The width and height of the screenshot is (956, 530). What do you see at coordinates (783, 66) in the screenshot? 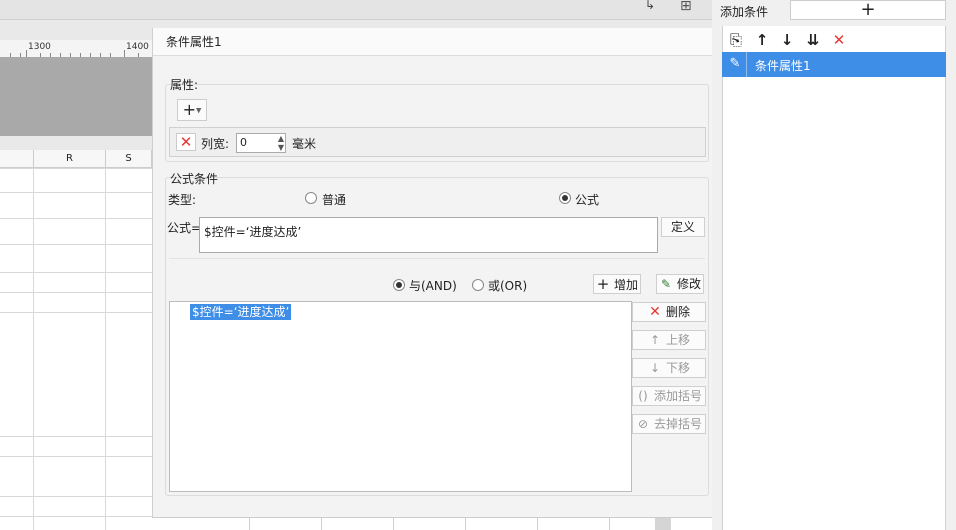
I see `condition-property-item-label: 条件属性1` at bounding box center [783, 66].